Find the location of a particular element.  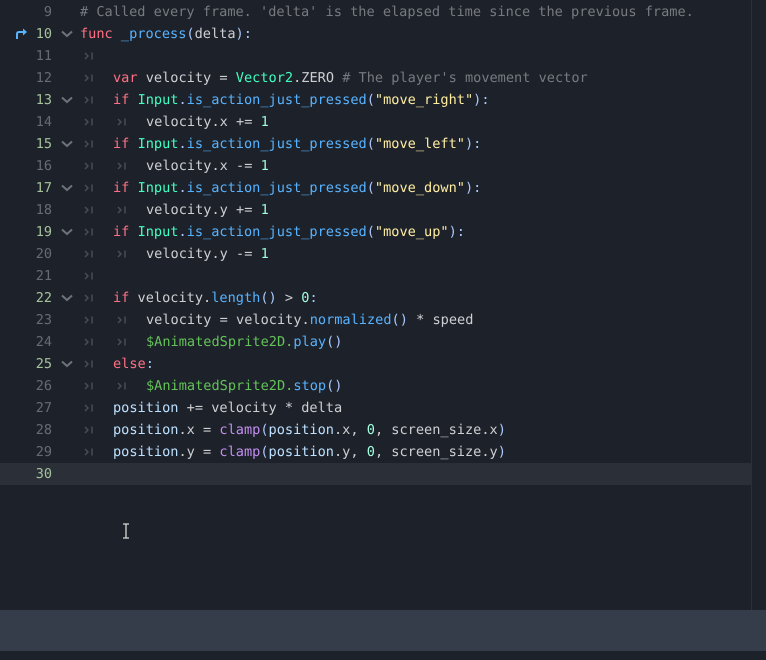

code-line: velocity.x -= 1 is located at coordinates (207, 166).